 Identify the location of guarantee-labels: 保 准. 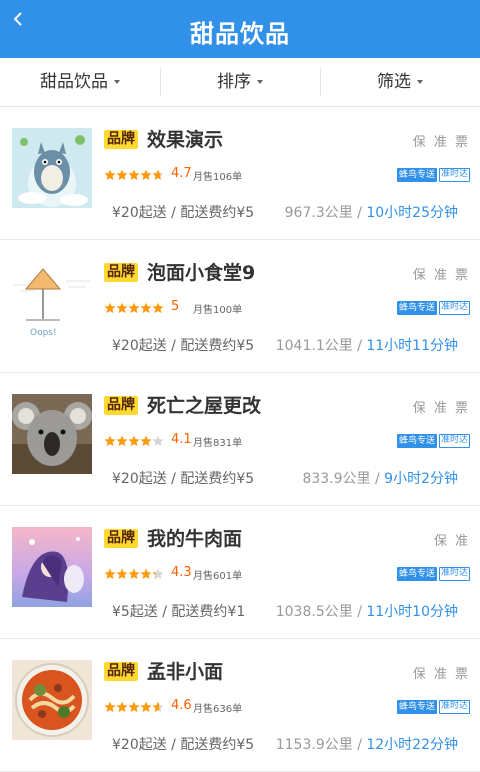
(451, 541).